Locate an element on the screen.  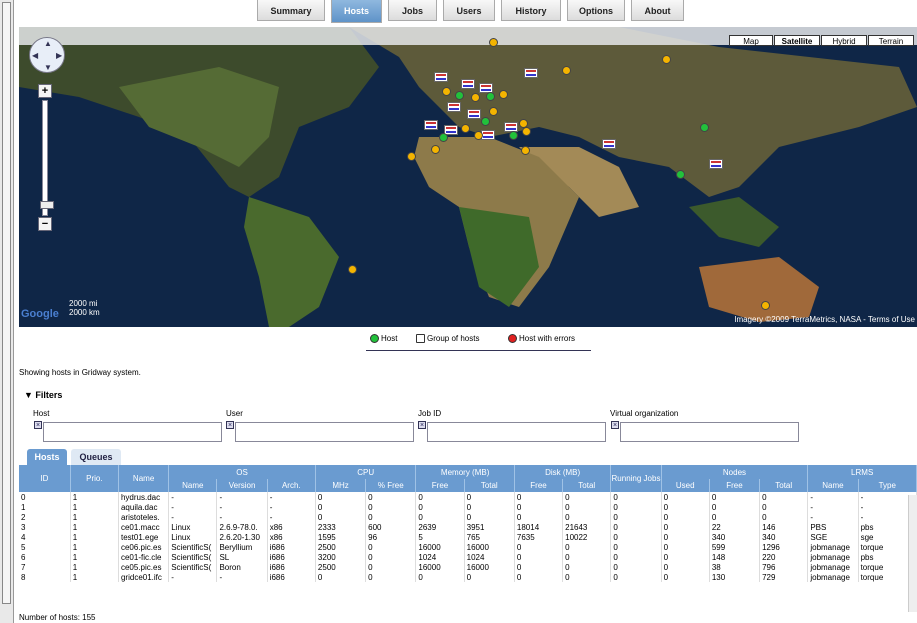
tab-jobs: Jobs is located at coordinates (412, 10).